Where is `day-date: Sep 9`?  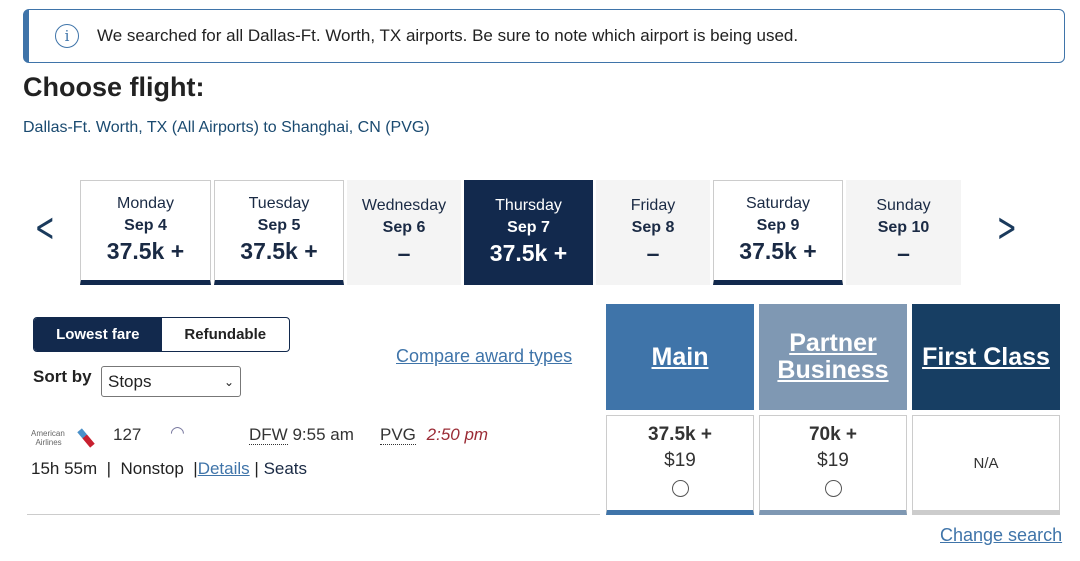 day-date: Sep 9 is located at coordinates (778, 225).